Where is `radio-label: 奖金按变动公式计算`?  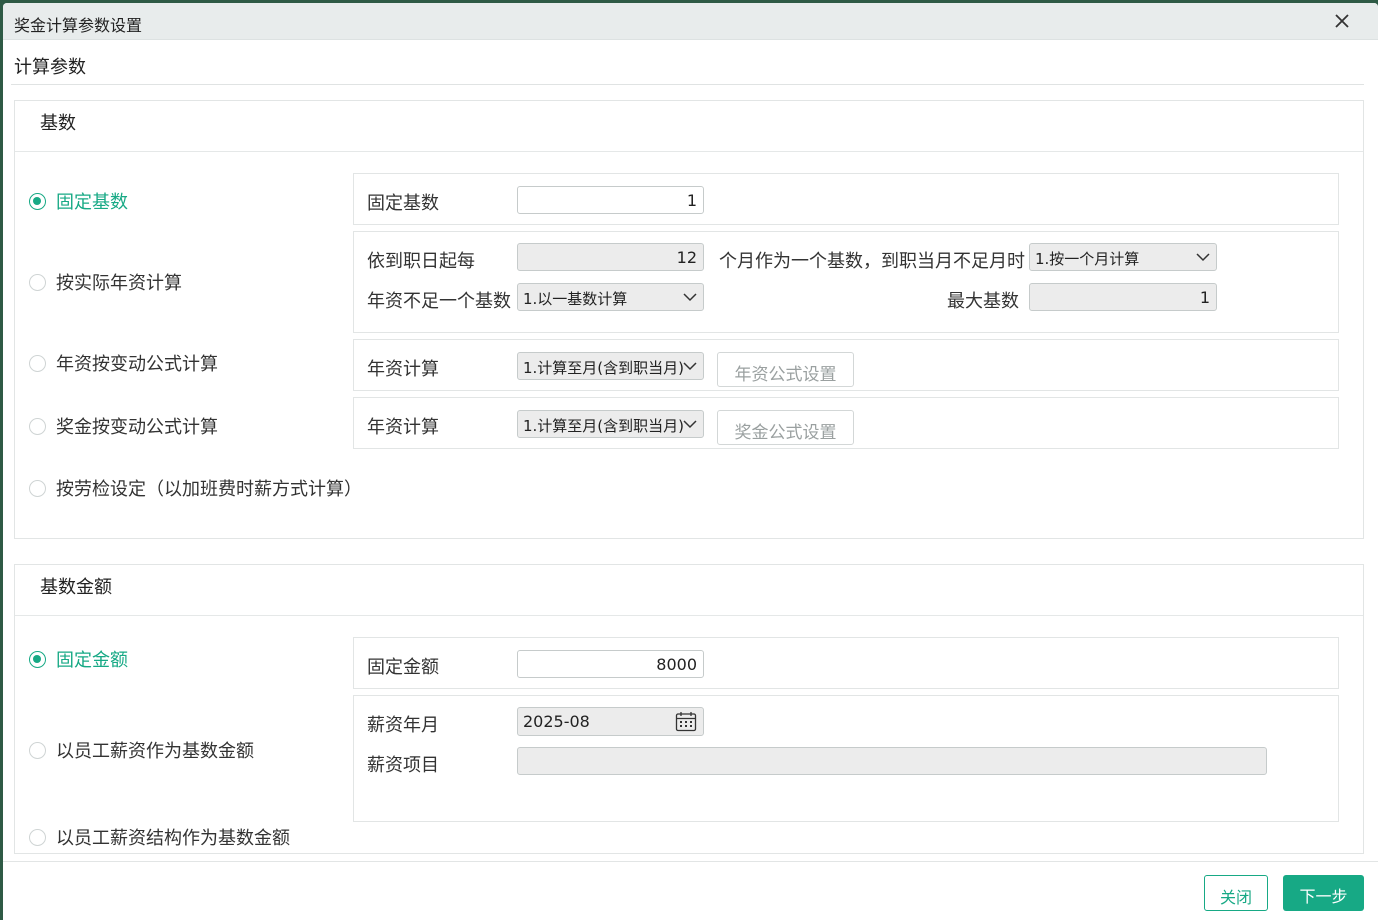
radio-label: 奖金按变动公式计算 is located at coordinates (137, 427).